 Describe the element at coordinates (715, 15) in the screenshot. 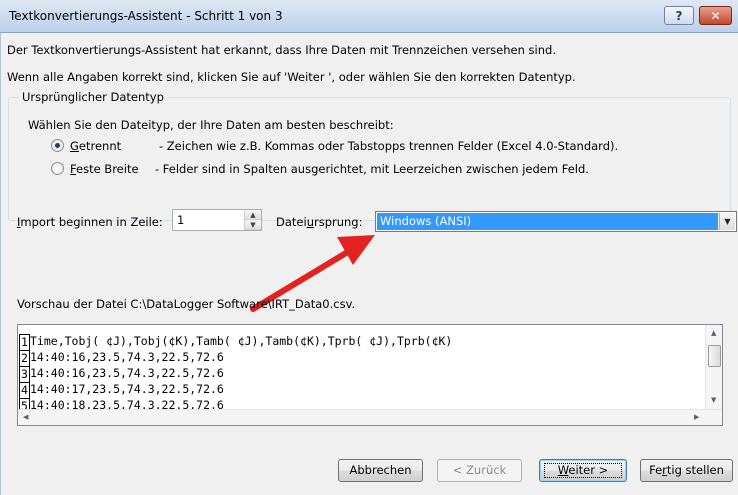

I see `close-button: ✕` at that location.